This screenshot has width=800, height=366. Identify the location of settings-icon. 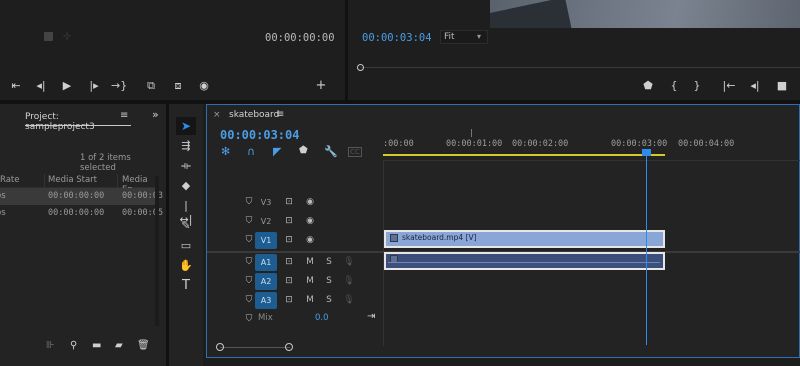
(48, 36).